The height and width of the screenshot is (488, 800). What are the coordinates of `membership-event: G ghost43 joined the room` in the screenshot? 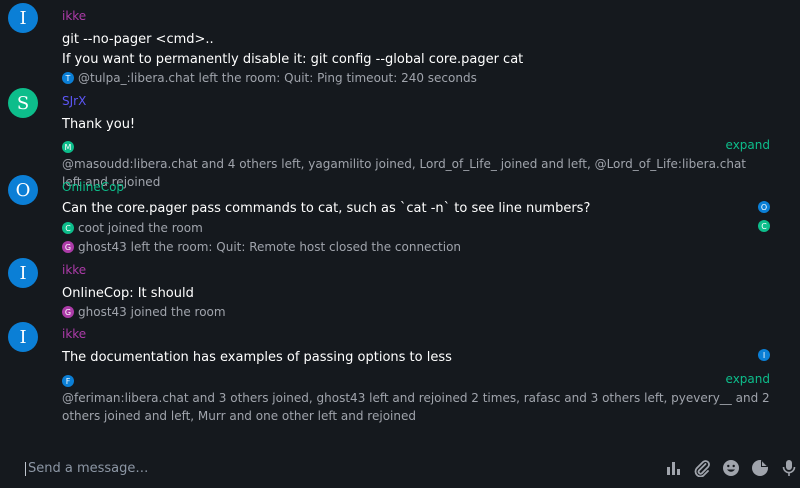 It's located at (144, 312).